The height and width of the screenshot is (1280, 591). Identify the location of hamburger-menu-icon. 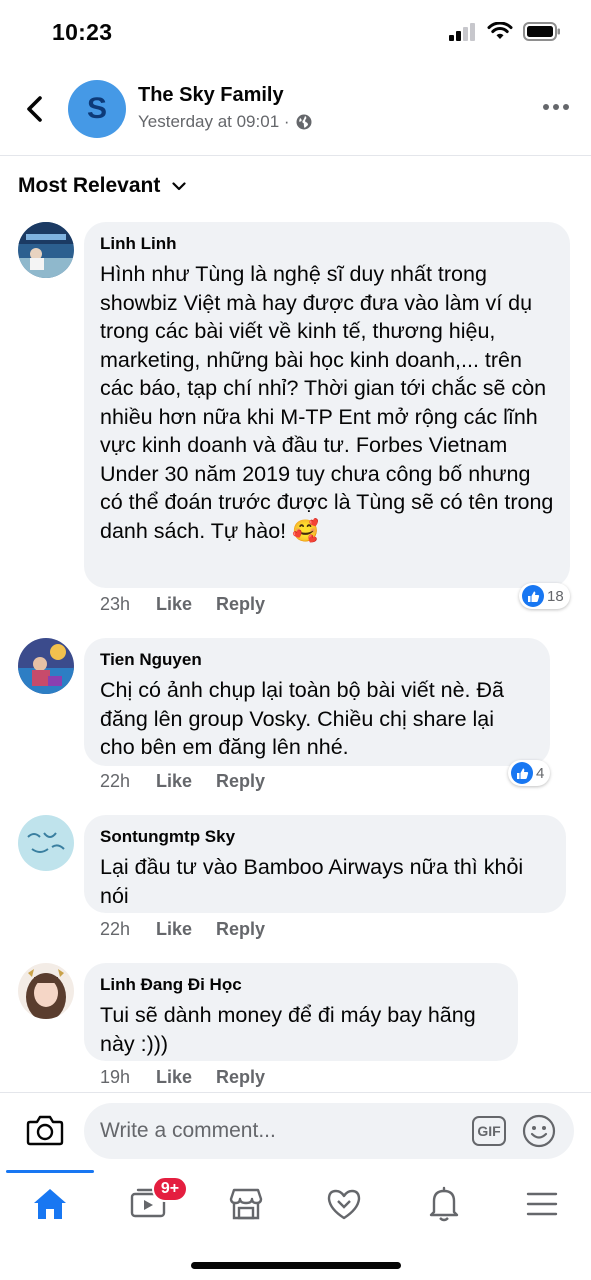
(542, 1204).